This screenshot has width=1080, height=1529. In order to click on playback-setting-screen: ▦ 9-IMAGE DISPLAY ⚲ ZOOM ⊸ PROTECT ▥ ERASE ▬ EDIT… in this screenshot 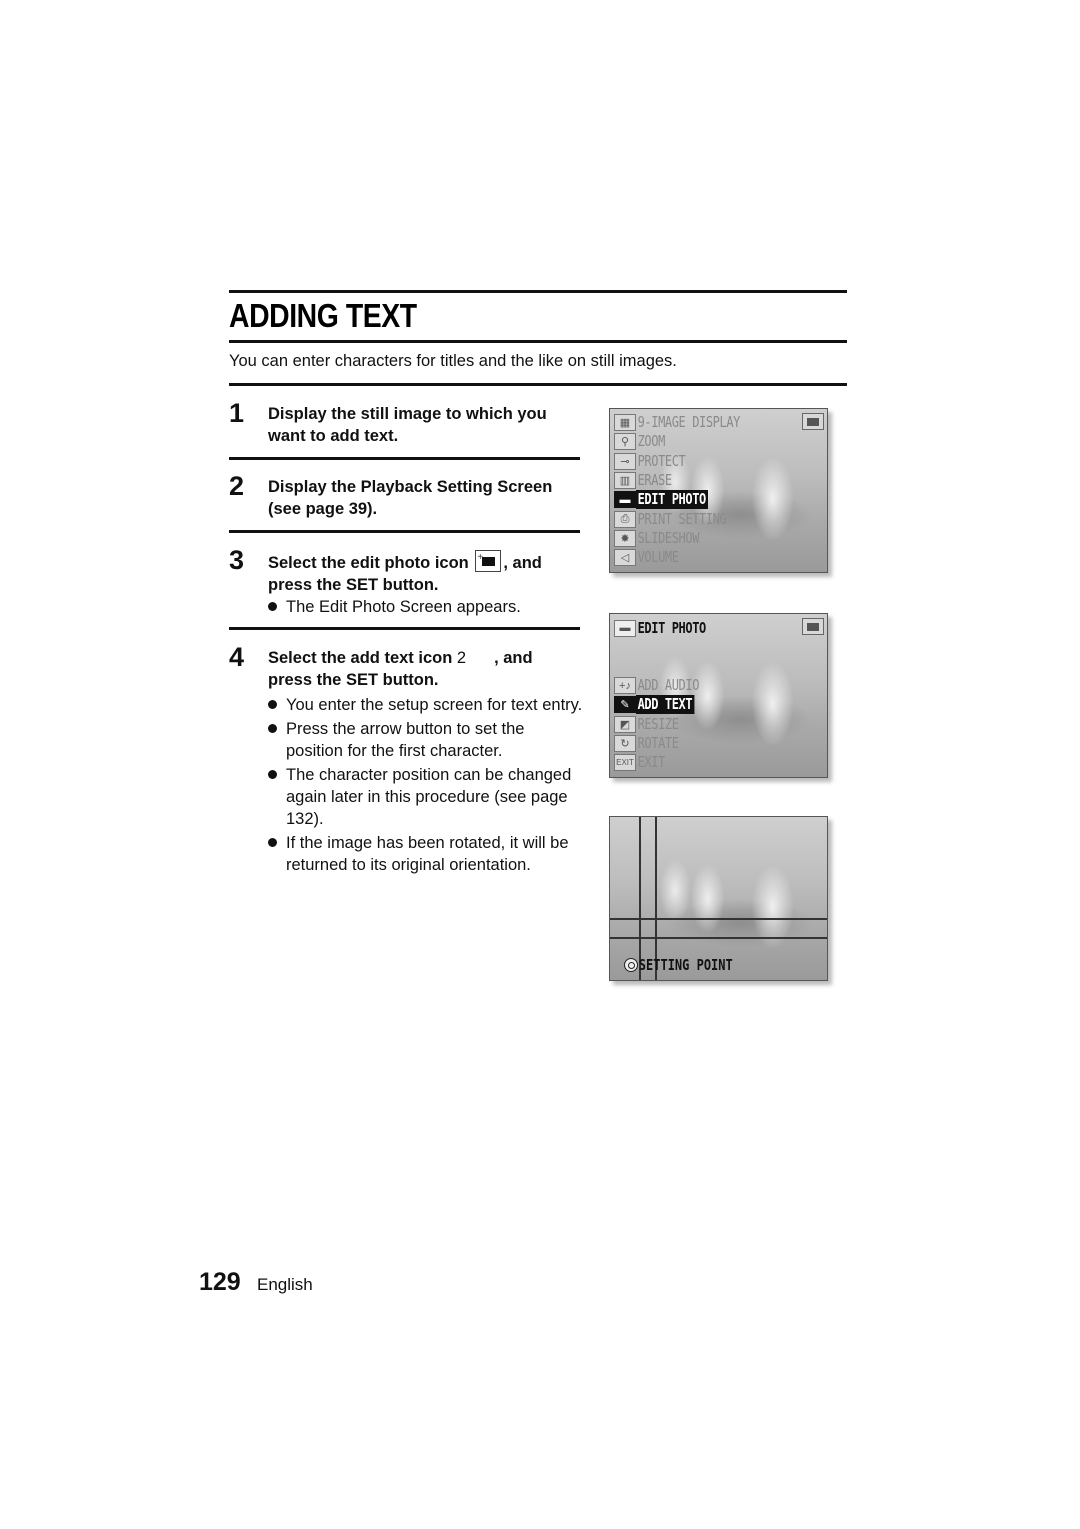, I will do `click(718, 490)`.